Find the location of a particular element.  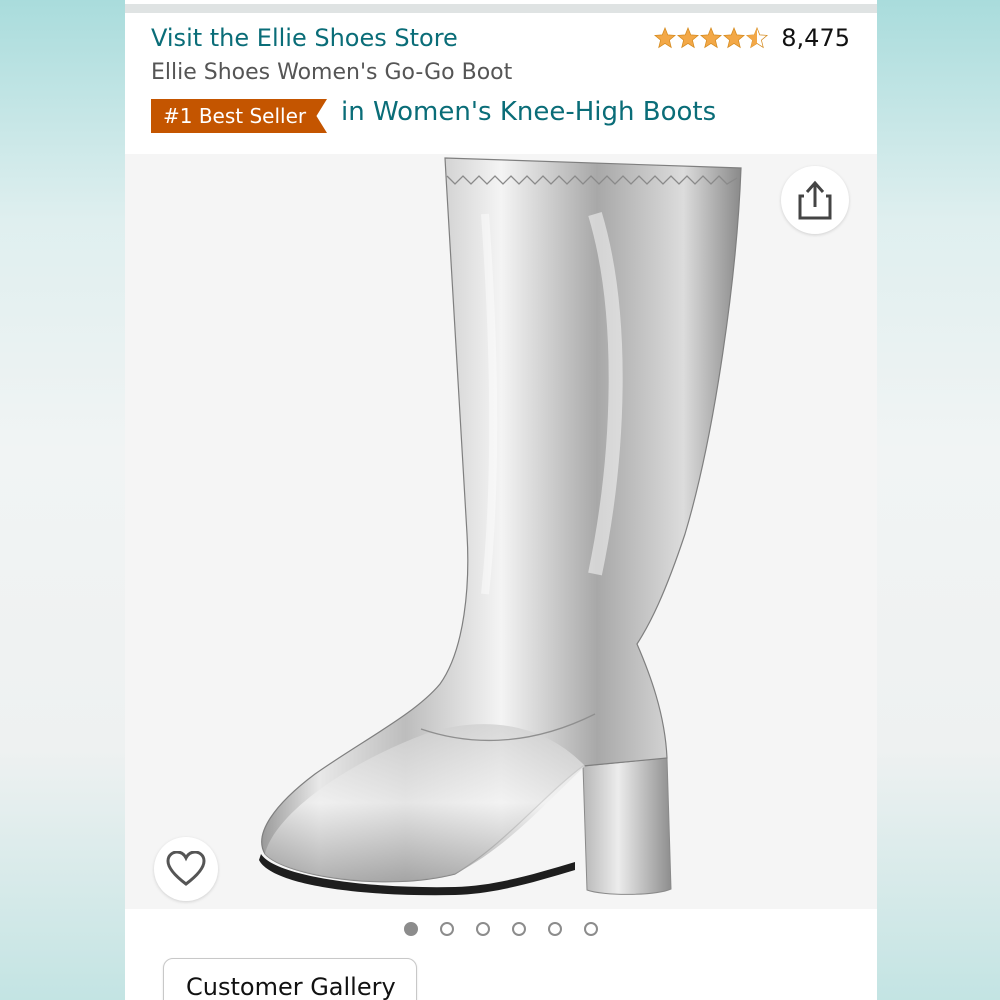

product-title: Ellie Shoes Women's Go-Go Boot is located at coordinates (332, 72).